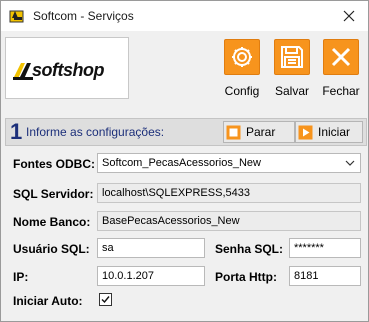  Describe the element at coordinates (151, 276) in the screenshot. I see `ip-field: 10.0.1.207` at that location.